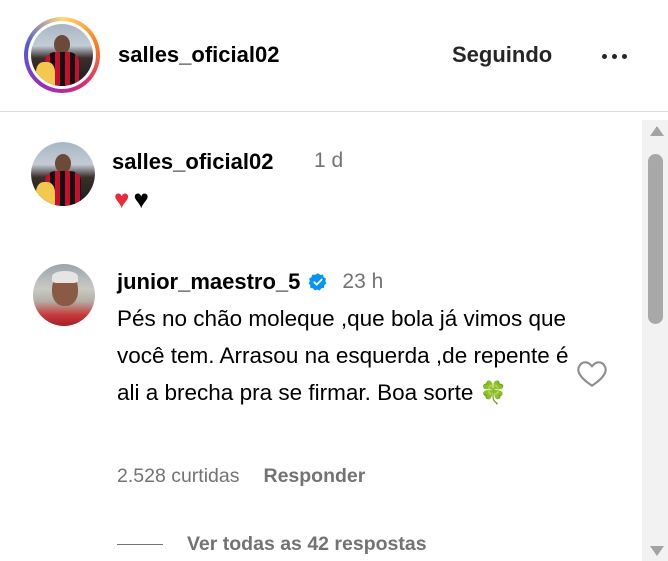  I want to click on comment-header: junior_maestro_5 23 h, so click(250, 282).